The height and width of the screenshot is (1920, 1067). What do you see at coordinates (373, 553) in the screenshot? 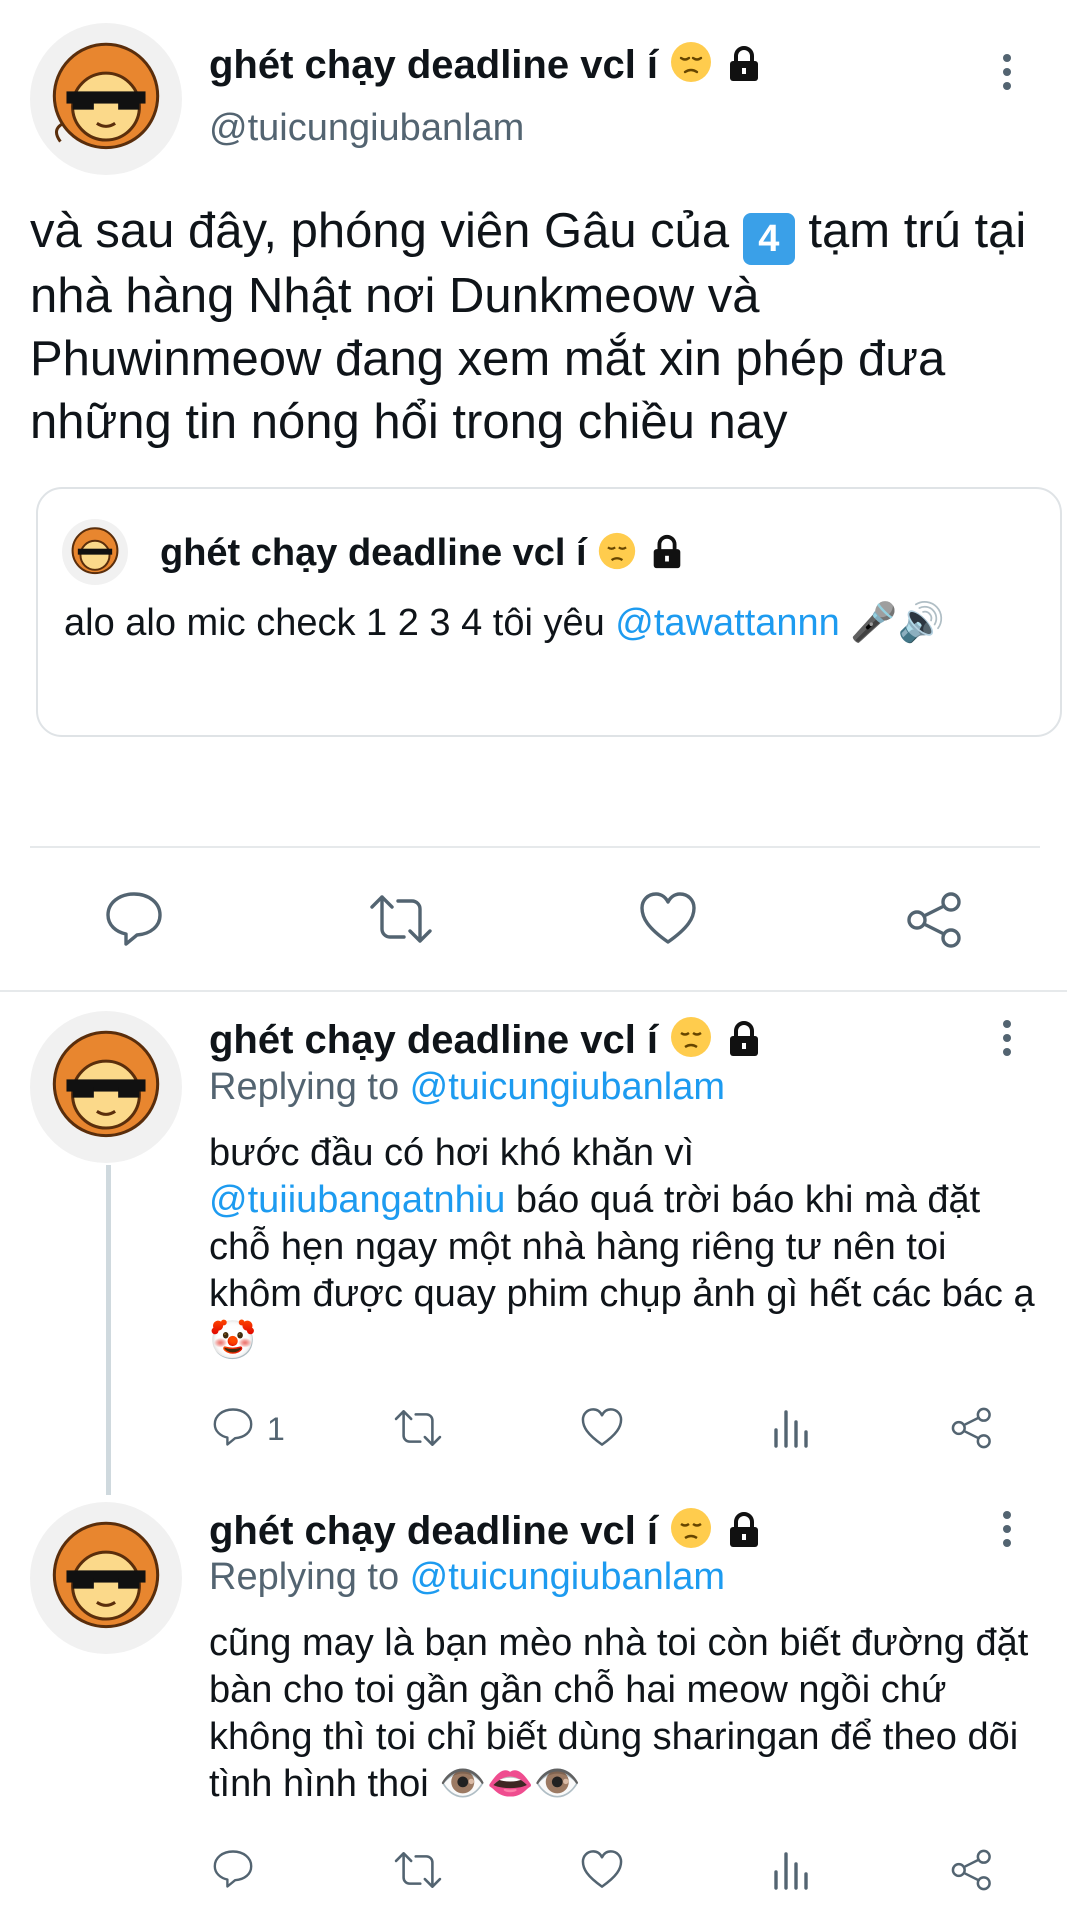
I see `quoted-display-name-text: ghét chạy deadline vcl í` at bounding box center [373, 553].